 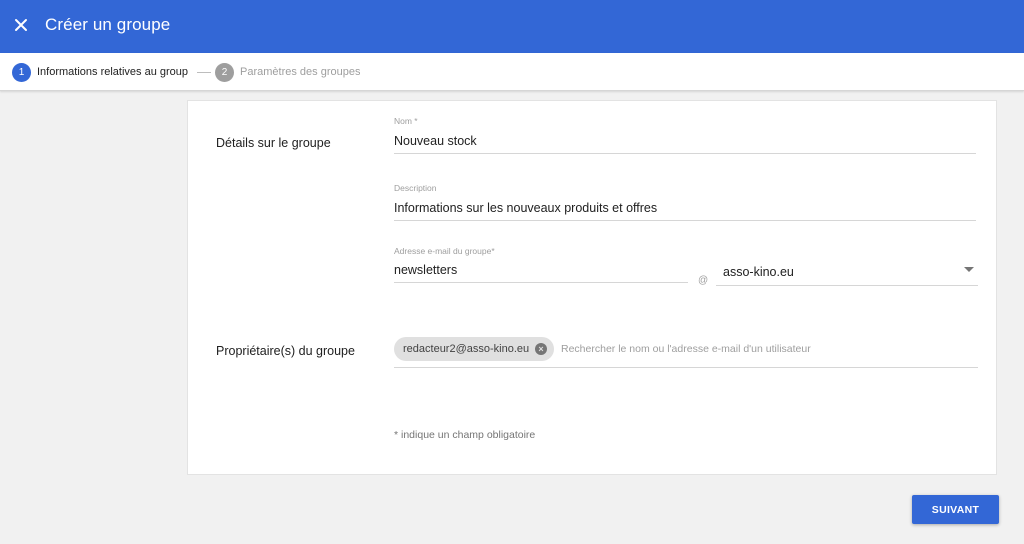 I want to click on description-field-label: Description, so click(x=415, y=188).